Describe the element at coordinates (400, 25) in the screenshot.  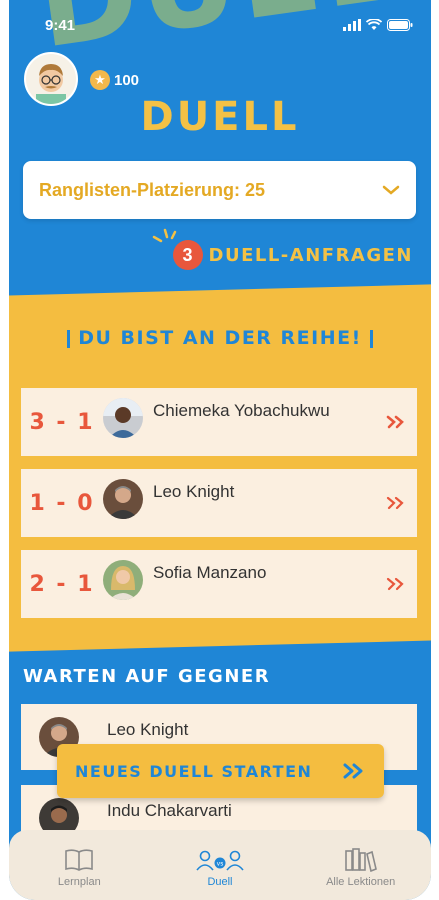
I see `battery-icon` at that location.